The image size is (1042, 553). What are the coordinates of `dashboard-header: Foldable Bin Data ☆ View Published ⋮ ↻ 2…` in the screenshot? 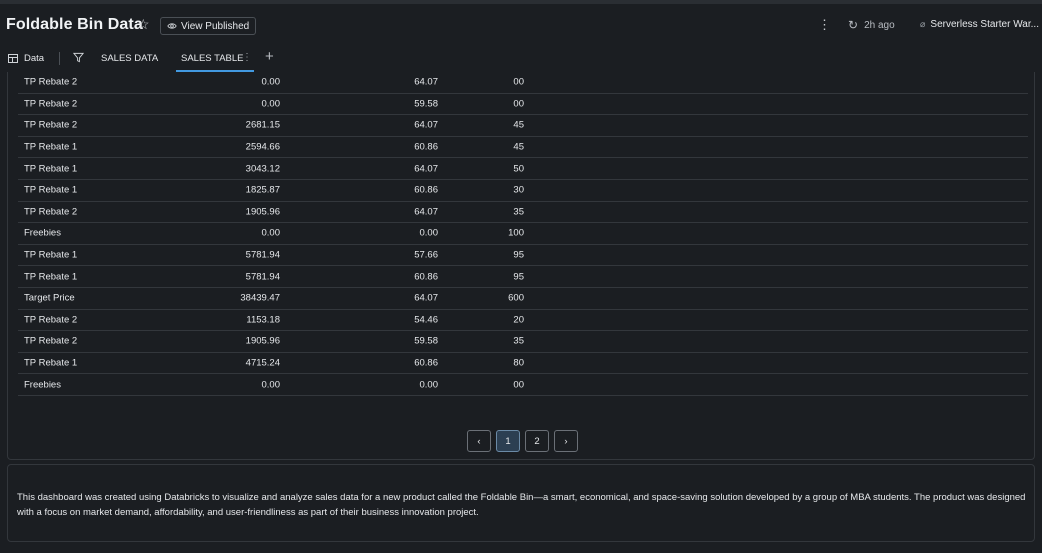 It's located at (521, 24).